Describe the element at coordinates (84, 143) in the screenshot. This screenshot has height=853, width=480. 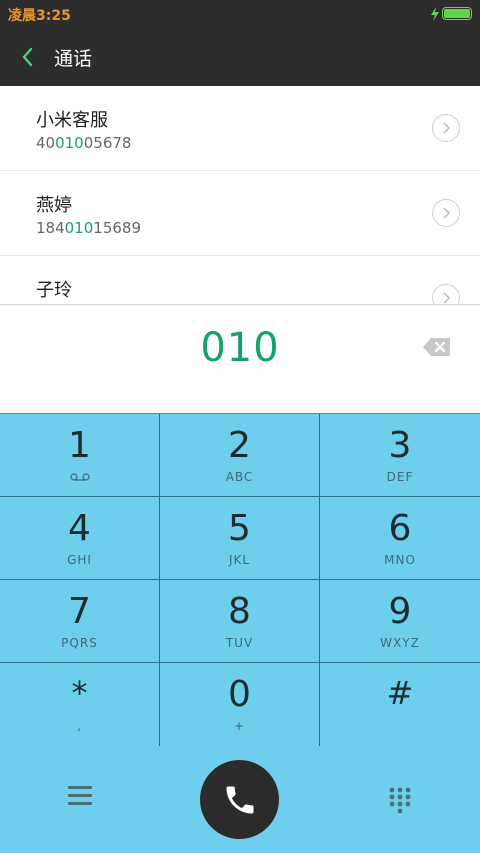
I see `contact-number: 4001005678` at that location.